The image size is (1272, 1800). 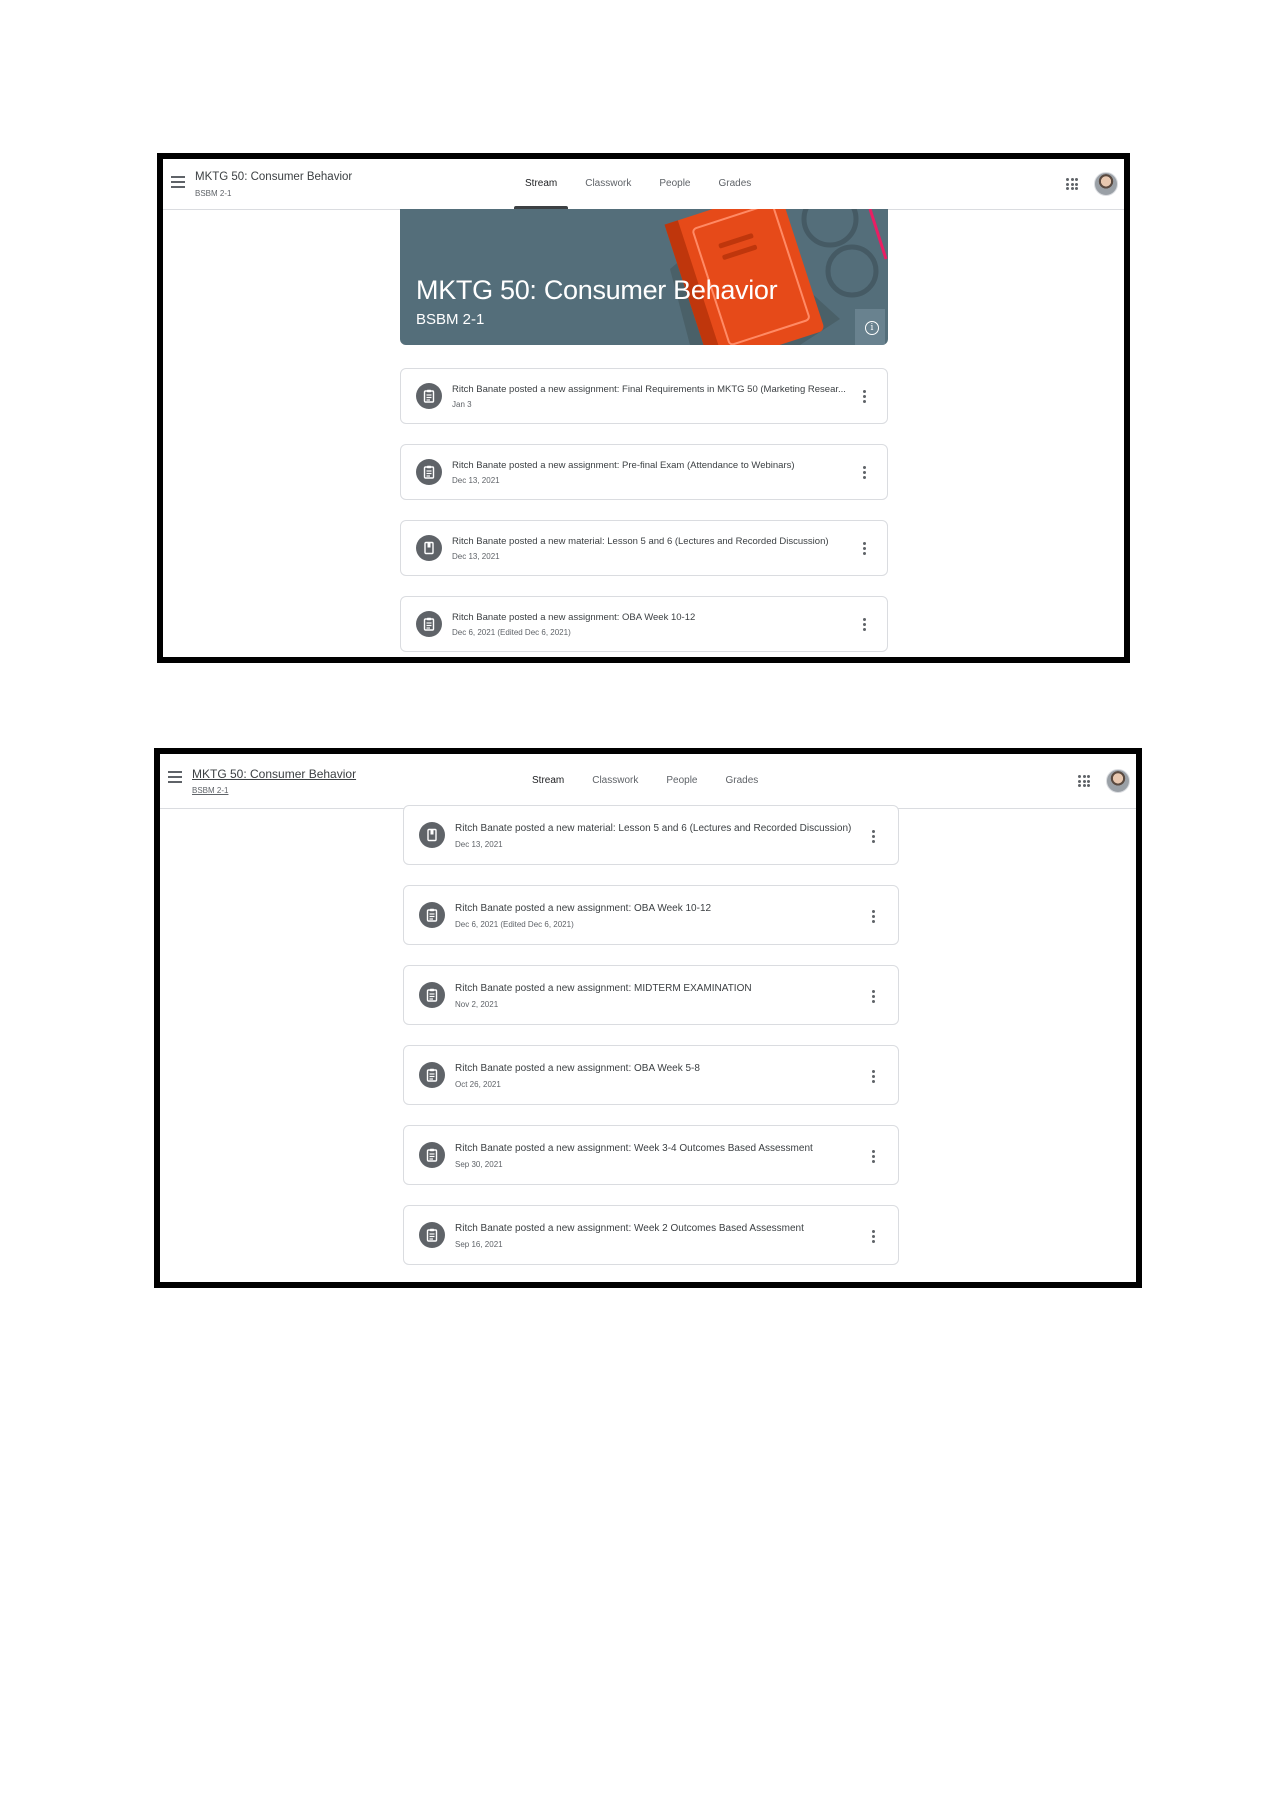 I want to click on post-date: Jan 3, so click(x=462, y=404).